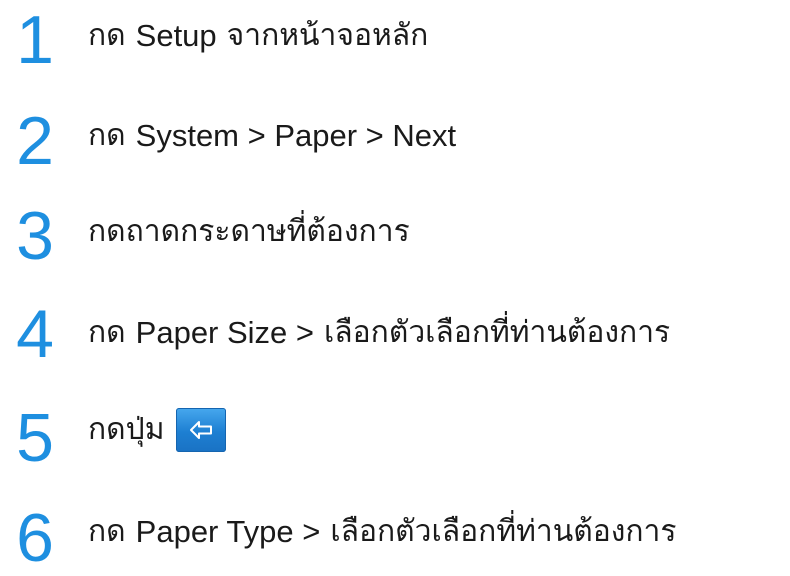 Image resolution: width=790 pixels, height=576 pixels. I want to click on step-number: 1, so click(35, 40).